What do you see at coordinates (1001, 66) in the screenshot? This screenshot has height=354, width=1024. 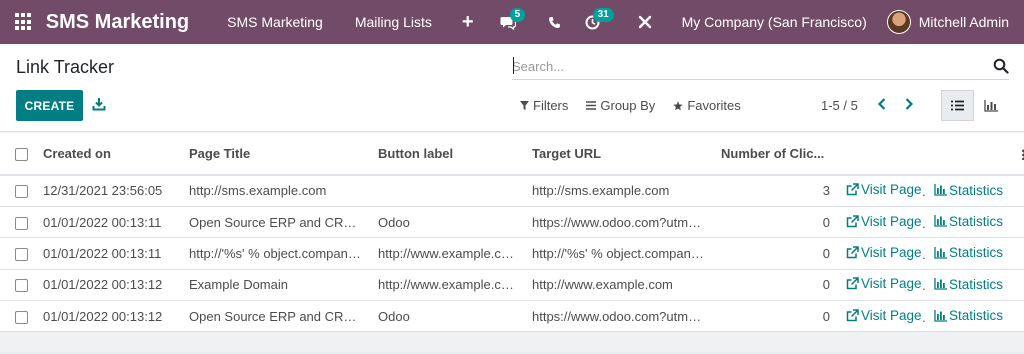 I see `search-icon` at bounding box center [1001, 66].